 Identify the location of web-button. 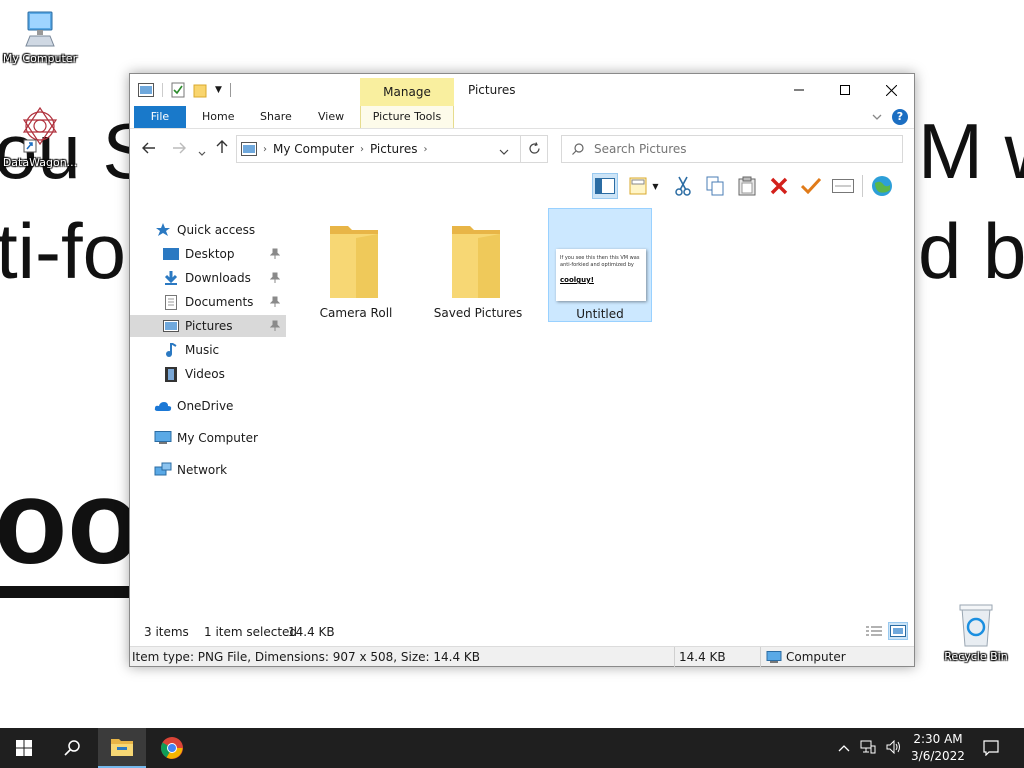
(882, 186).